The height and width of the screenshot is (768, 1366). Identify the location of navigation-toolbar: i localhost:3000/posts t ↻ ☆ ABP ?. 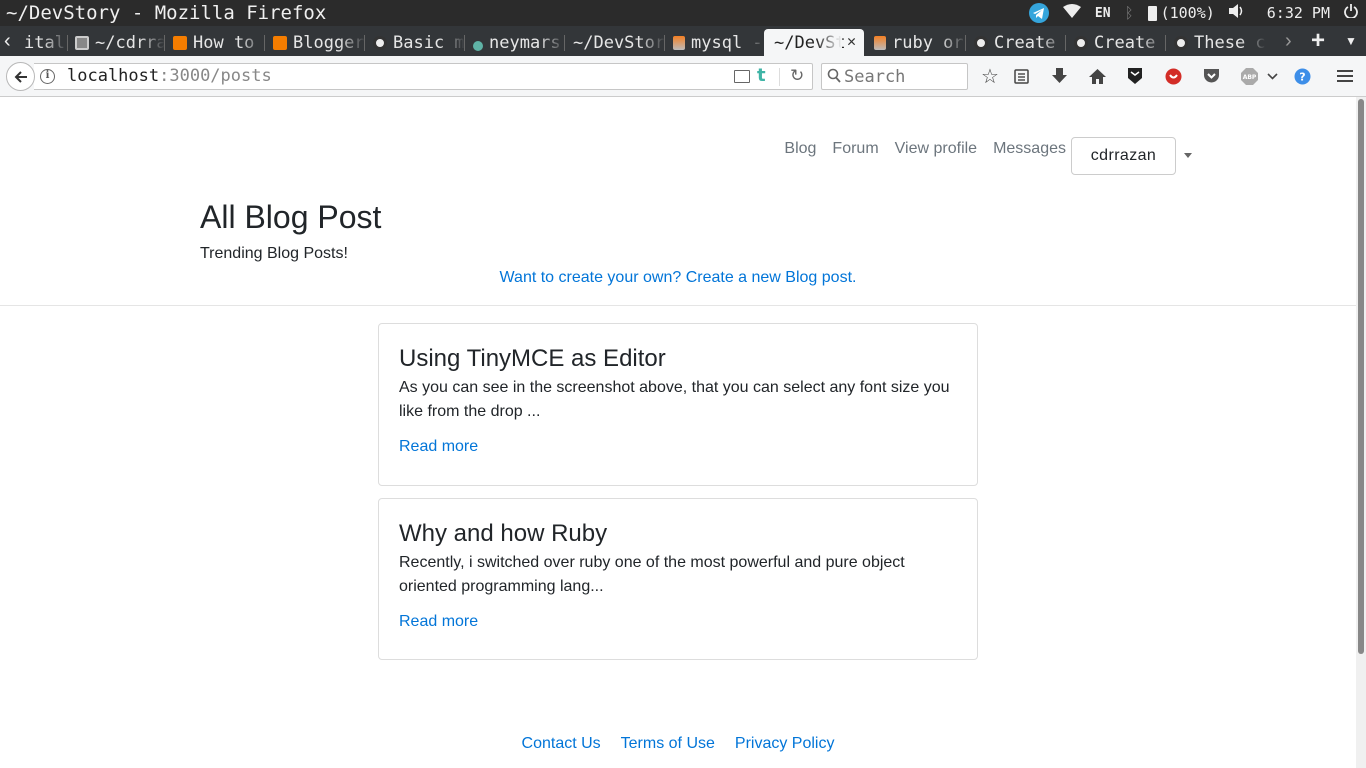
(683, 76).